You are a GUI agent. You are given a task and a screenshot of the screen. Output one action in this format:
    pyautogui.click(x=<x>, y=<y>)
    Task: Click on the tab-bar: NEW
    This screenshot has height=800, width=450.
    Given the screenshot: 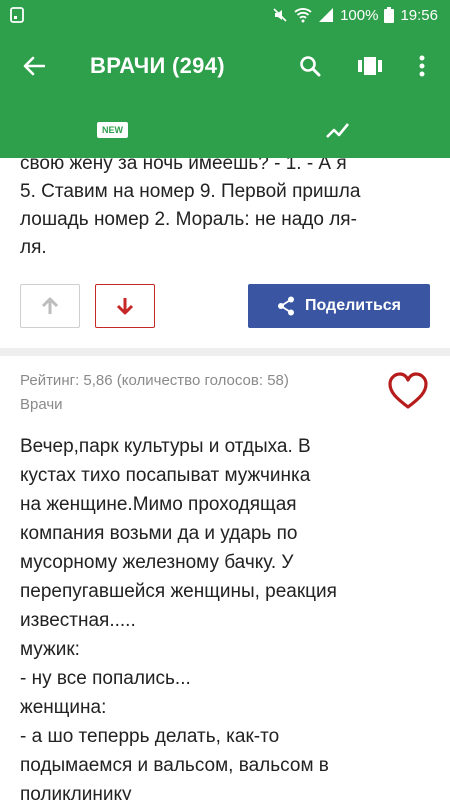 What is the action you would take?
    pyautogui.click(x=225, y=130)
    